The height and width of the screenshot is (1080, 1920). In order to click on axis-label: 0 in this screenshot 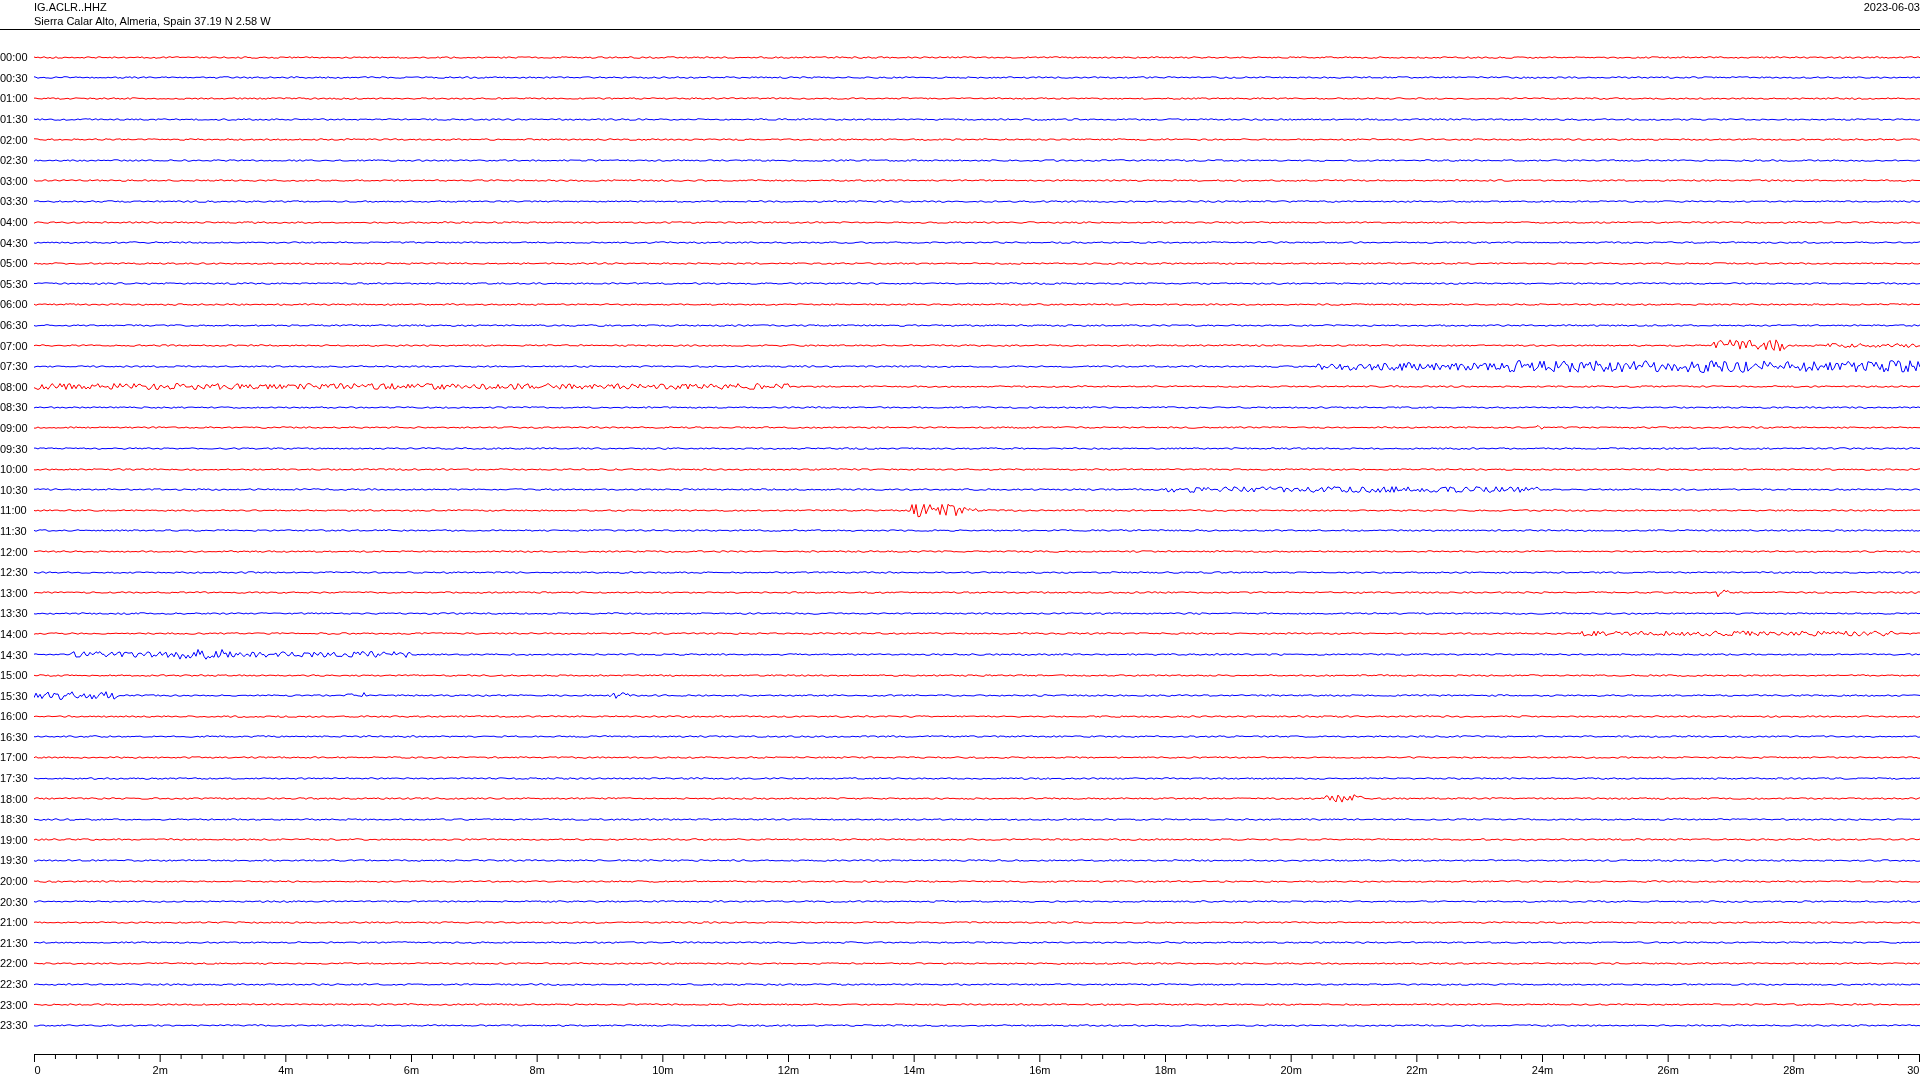, I will do `click(37, 1069)`.